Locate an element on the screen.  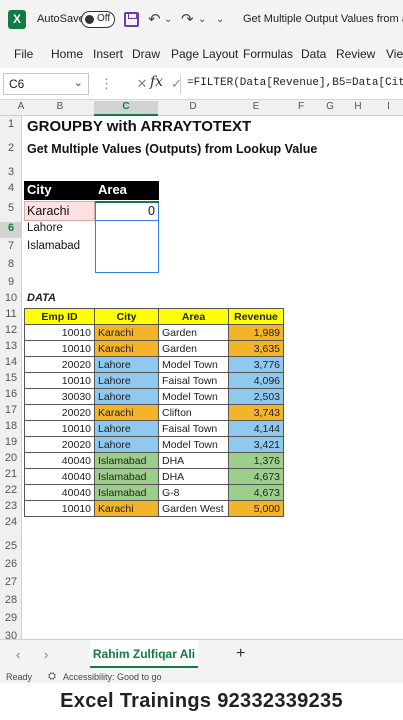
cell-revenue: 4,144 is located at coordinates (256, 428).